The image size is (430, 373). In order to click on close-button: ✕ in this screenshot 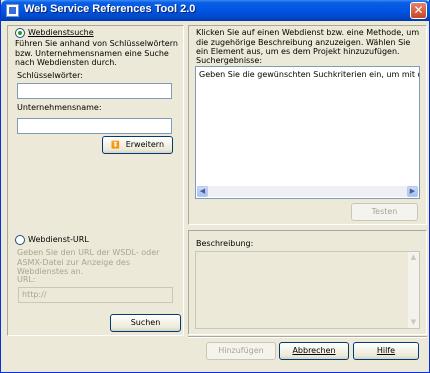, I will do `click(418, 10)`.